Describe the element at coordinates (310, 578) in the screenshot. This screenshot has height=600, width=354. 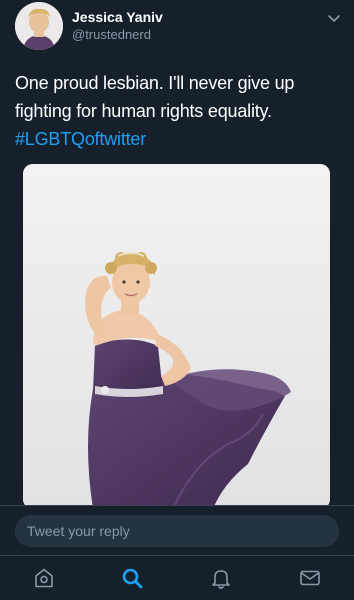
I see `mail-icon` at that location.